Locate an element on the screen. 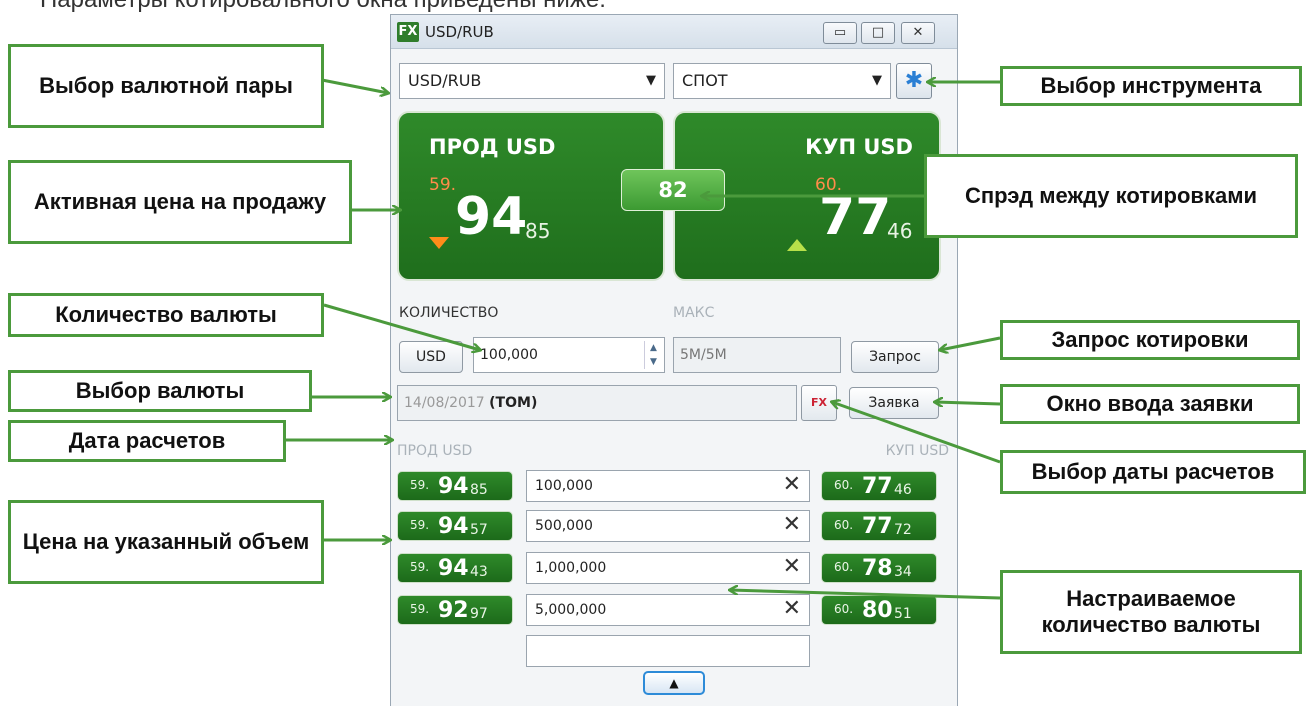  price-pips: 72 is located at coordinates (903, 530).